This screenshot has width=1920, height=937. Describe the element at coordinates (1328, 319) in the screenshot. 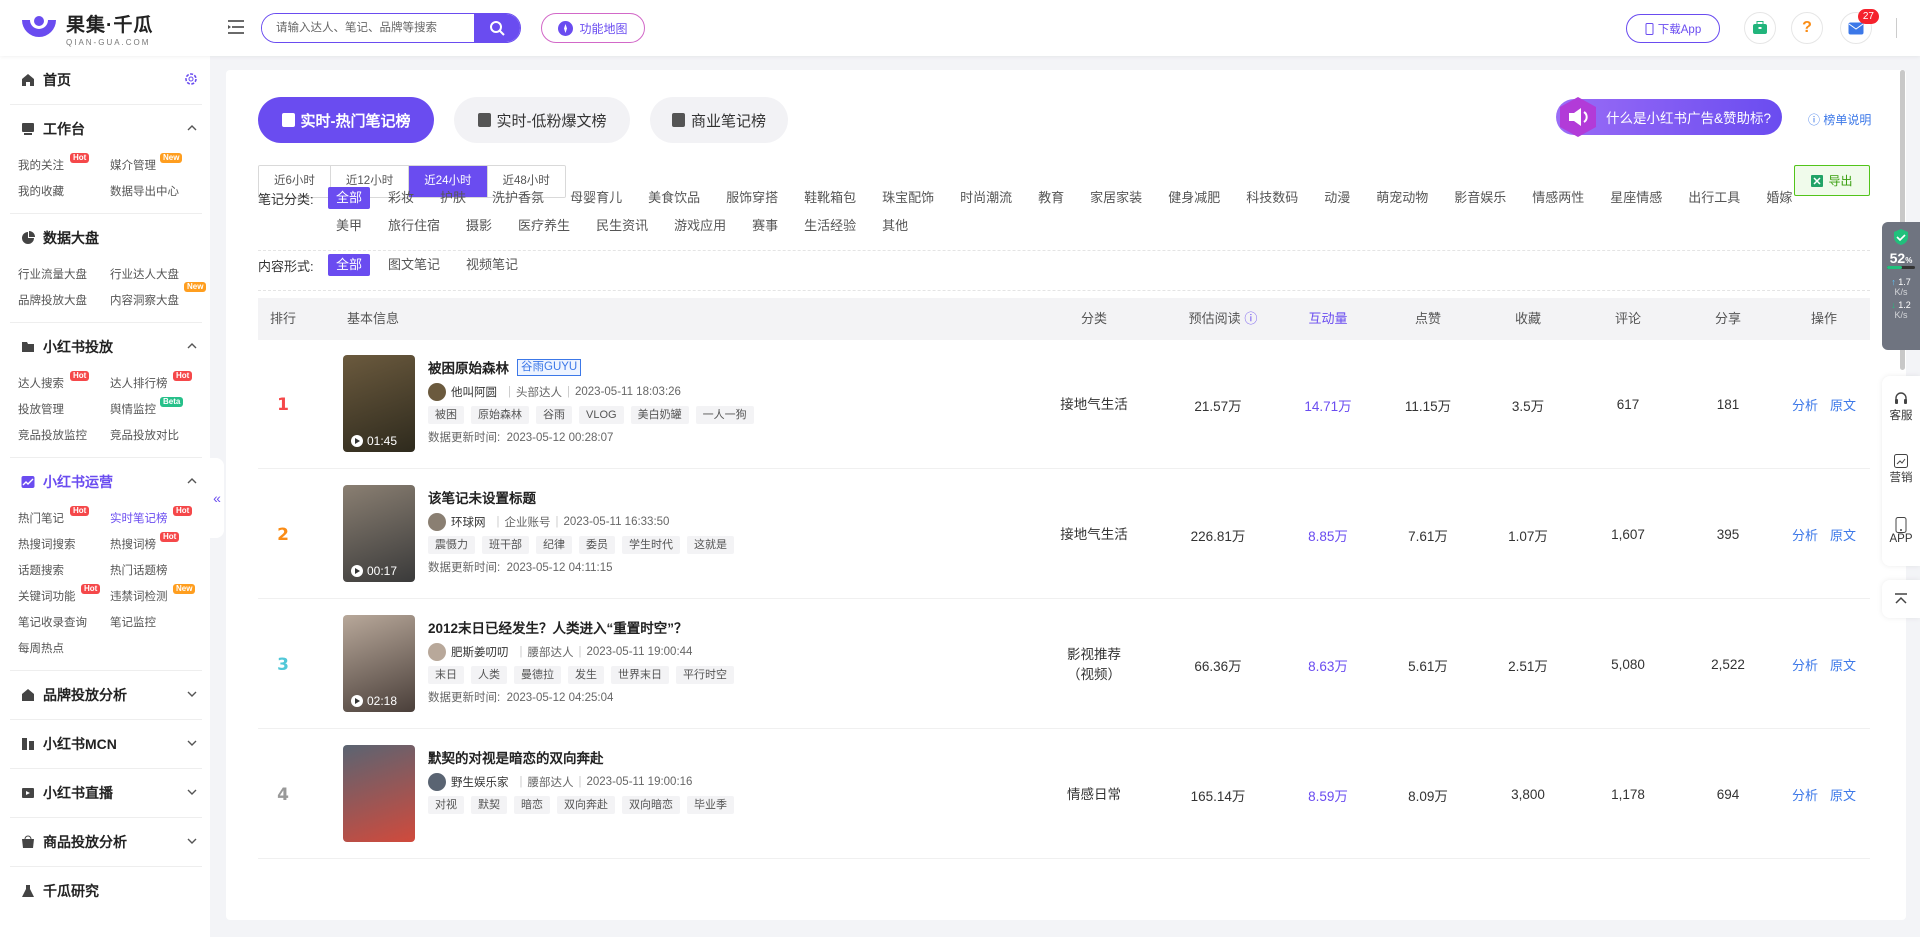

I see `col-interaction: 互动量` at that location.